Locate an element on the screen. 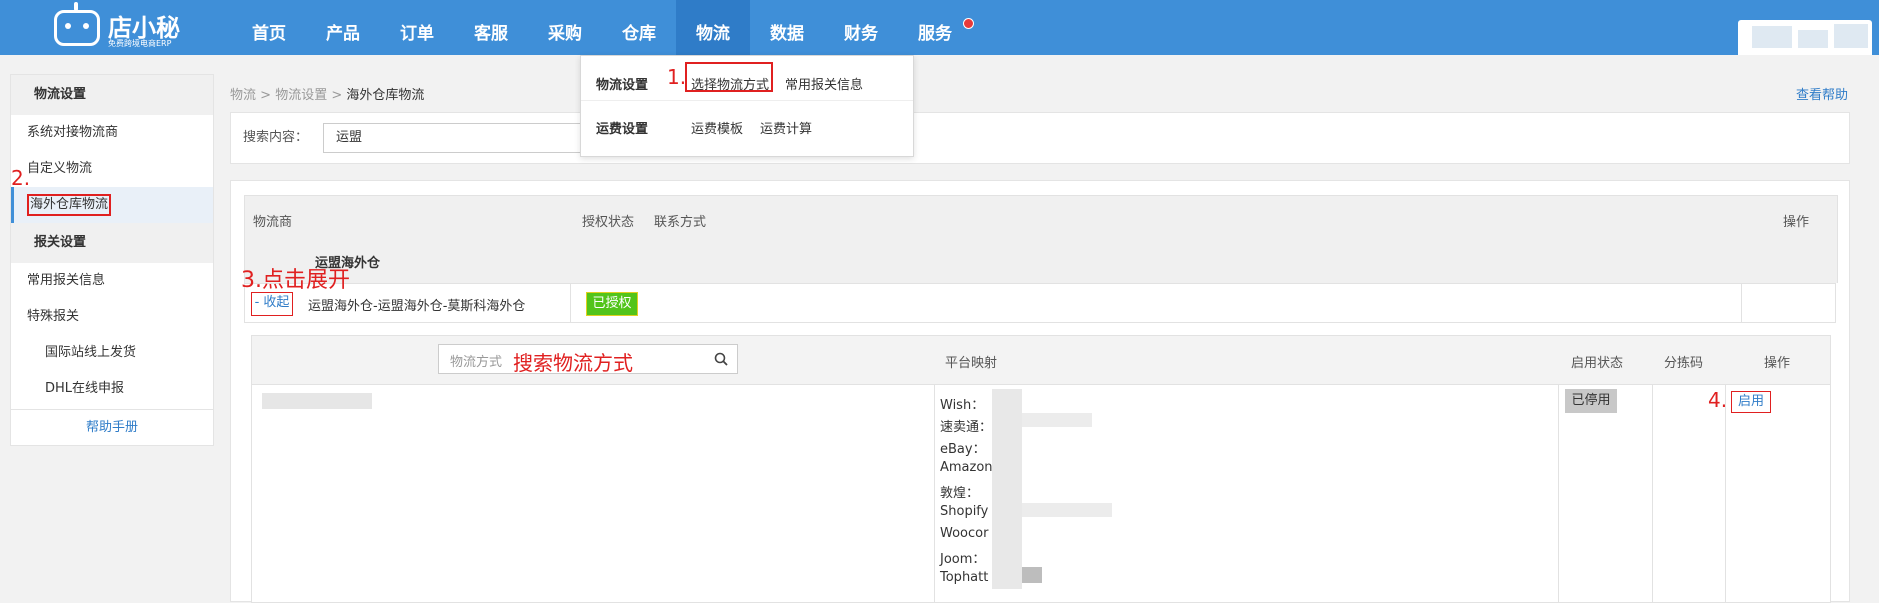  nav-products: 产品 is located at coordinates (343, 27).